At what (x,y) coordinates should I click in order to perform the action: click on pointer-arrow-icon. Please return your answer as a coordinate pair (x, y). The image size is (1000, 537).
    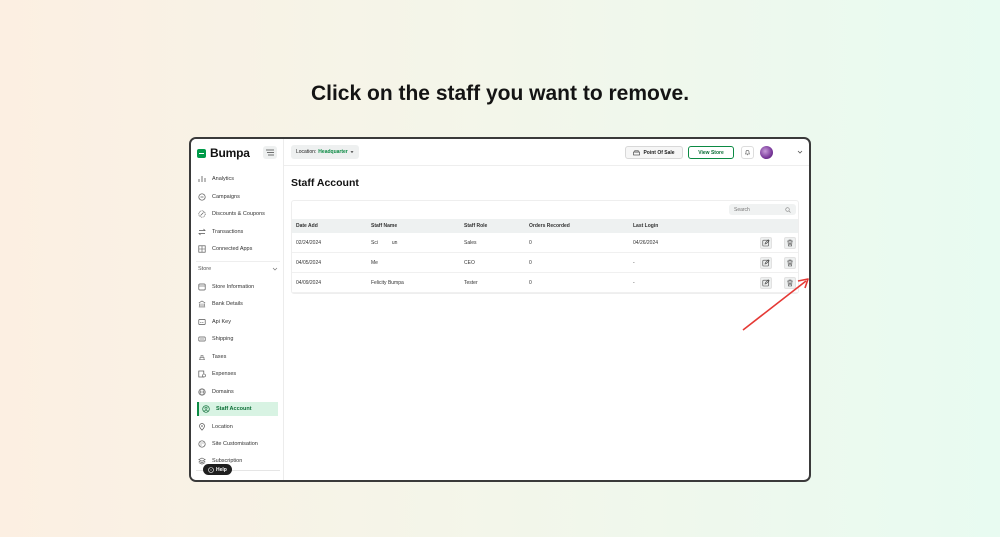
    Looking at the image, I should click on (775, 304).